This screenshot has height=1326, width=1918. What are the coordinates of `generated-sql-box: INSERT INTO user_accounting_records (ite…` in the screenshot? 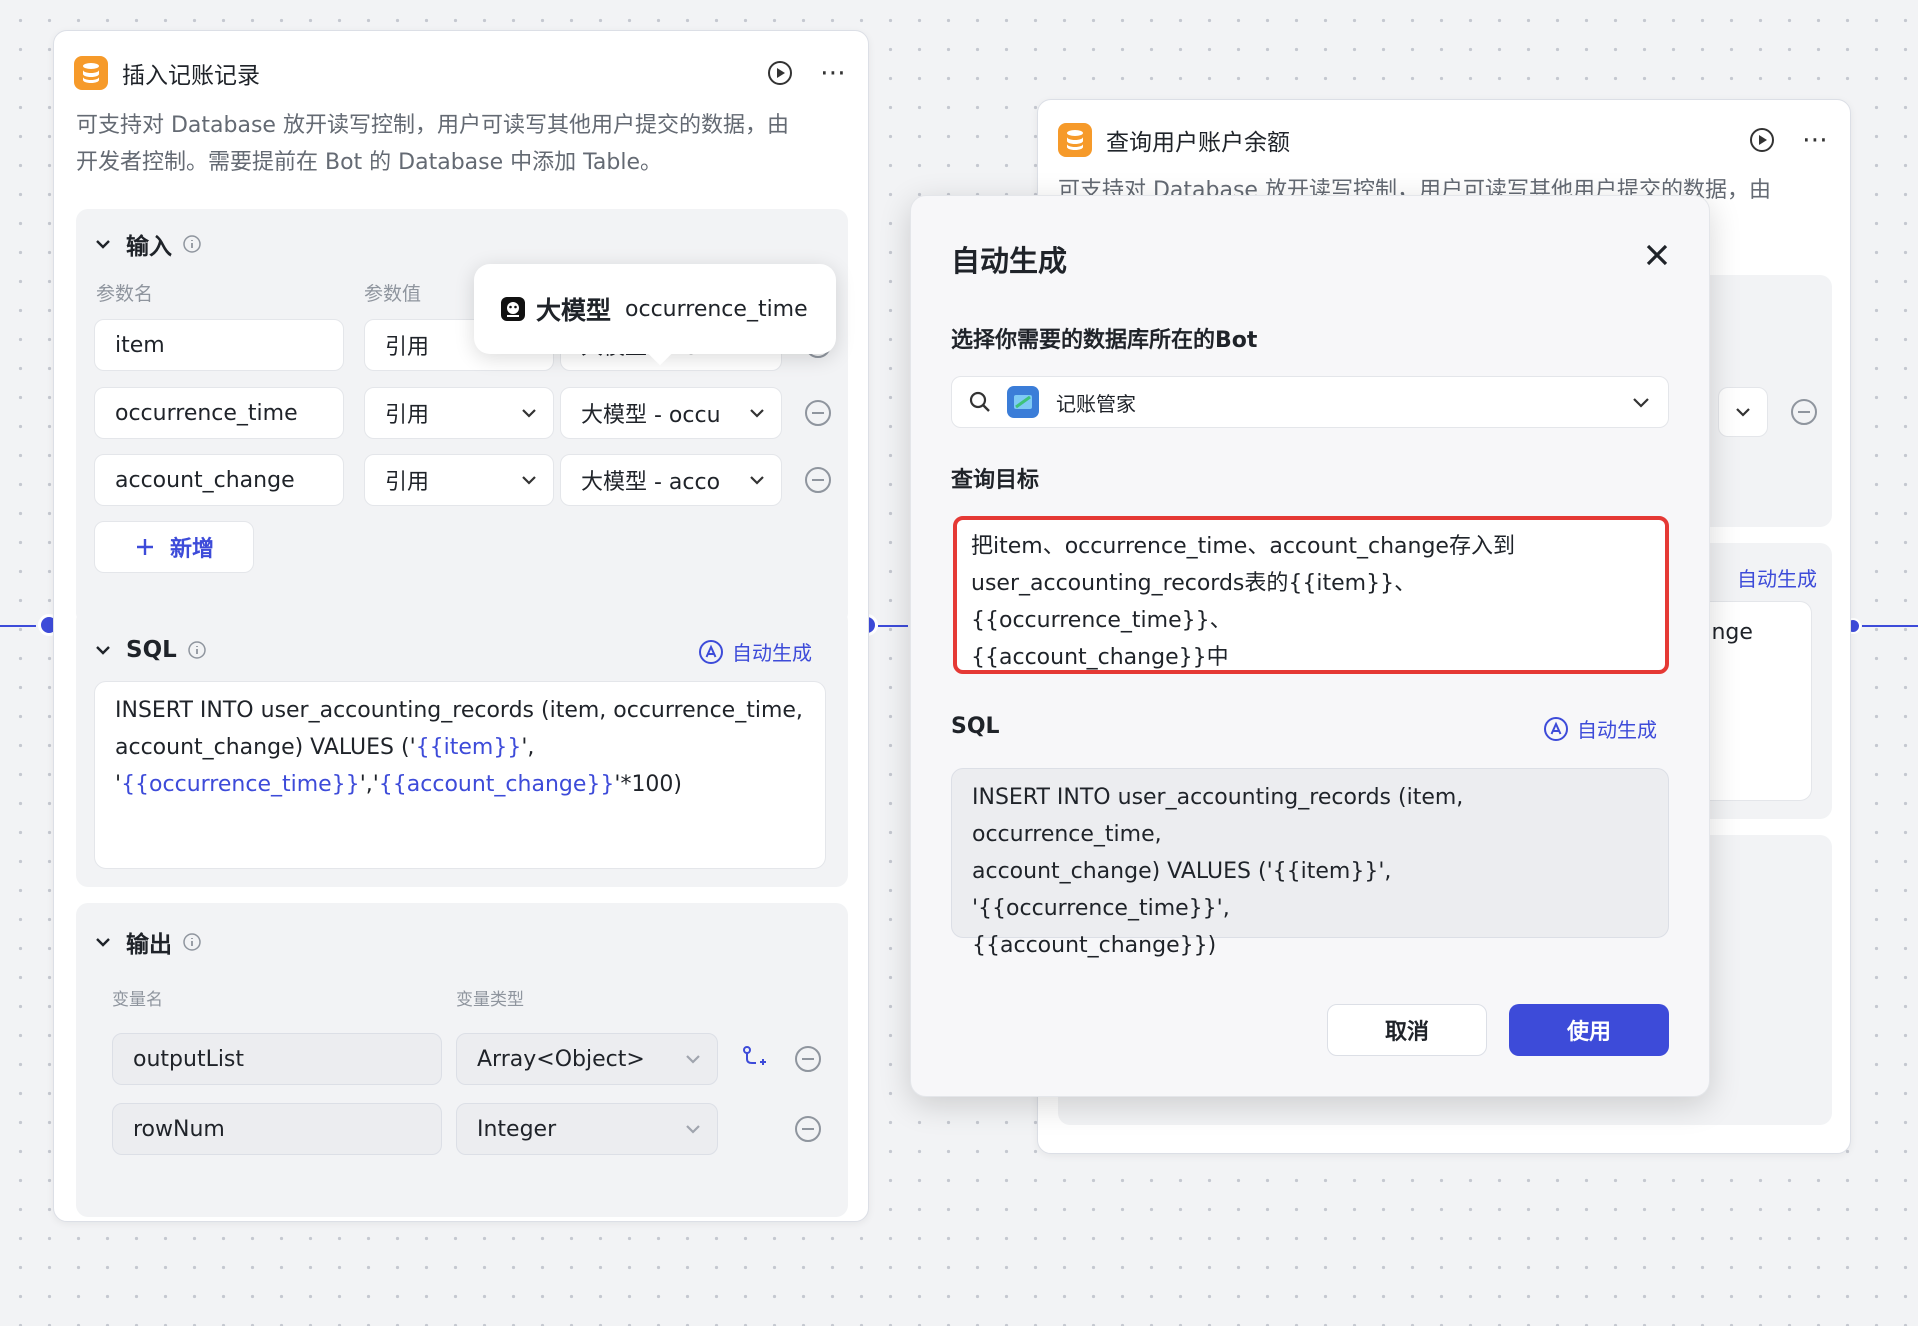 It's located at (1310, 863).